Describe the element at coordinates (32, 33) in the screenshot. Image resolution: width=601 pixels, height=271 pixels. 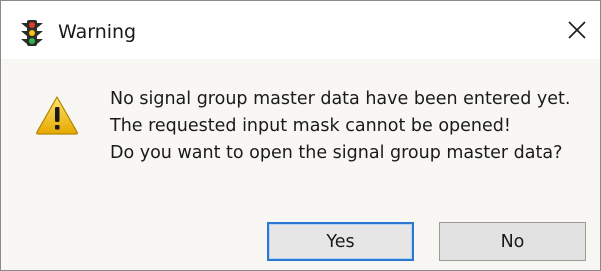
I see `traffic-light-icon` at that location.